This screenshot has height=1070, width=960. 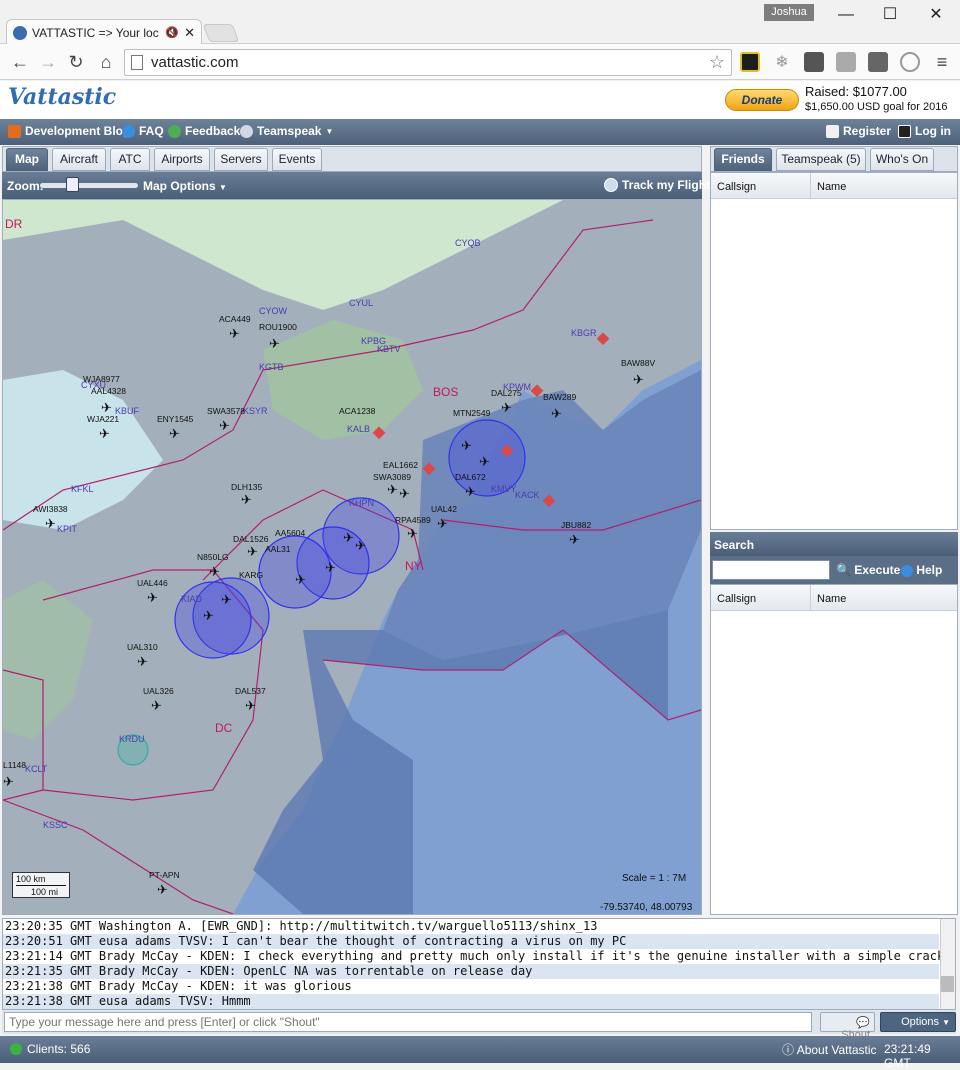 What do you see at coordinates (782, 62) in the screenshot?
I see `extension-snowflake-icon: ❄` at bounding box center [782, 62].